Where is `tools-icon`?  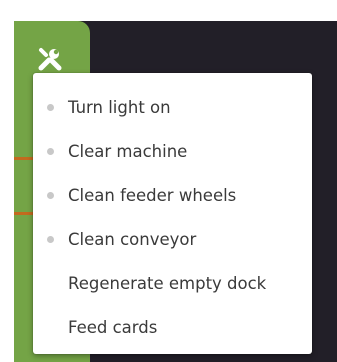
tools-icon is located at coordinates (50, 59).